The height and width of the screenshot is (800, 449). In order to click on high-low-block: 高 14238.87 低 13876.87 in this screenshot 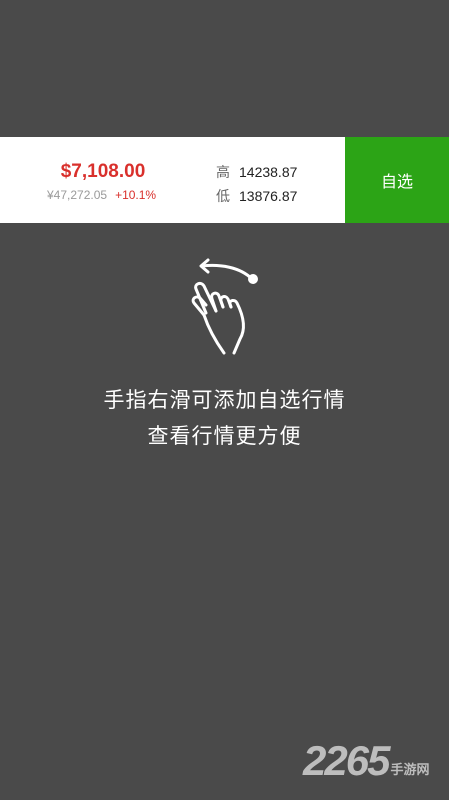, I will do `click(276, 180)`.